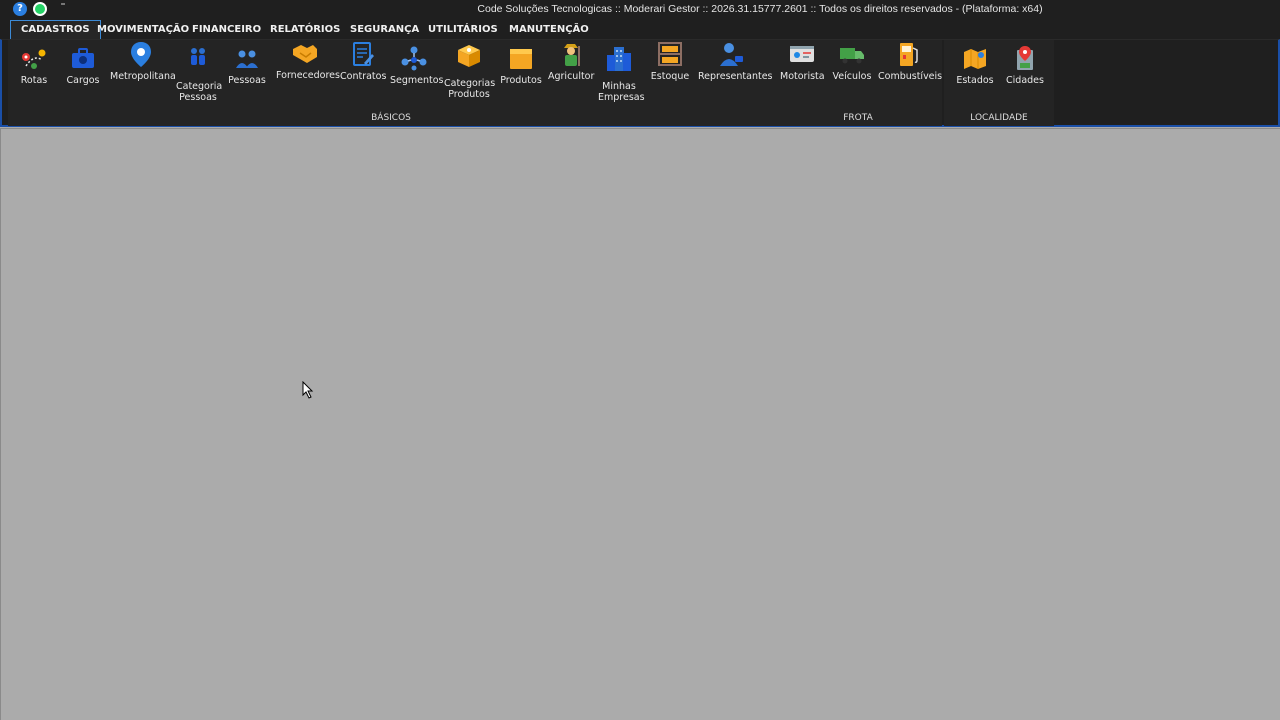 This screenshot has height=720, width=1280. I want to click on contratos-button: Contratos, so click(363, 62).